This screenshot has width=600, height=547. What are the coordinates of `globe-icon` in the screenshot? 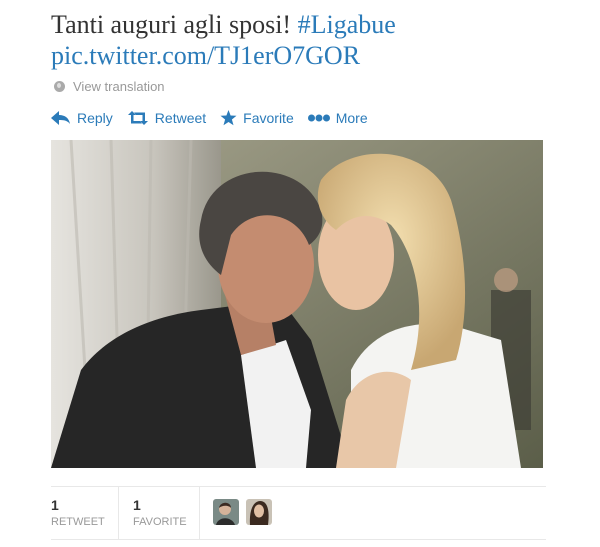 It's located at (59, 86).